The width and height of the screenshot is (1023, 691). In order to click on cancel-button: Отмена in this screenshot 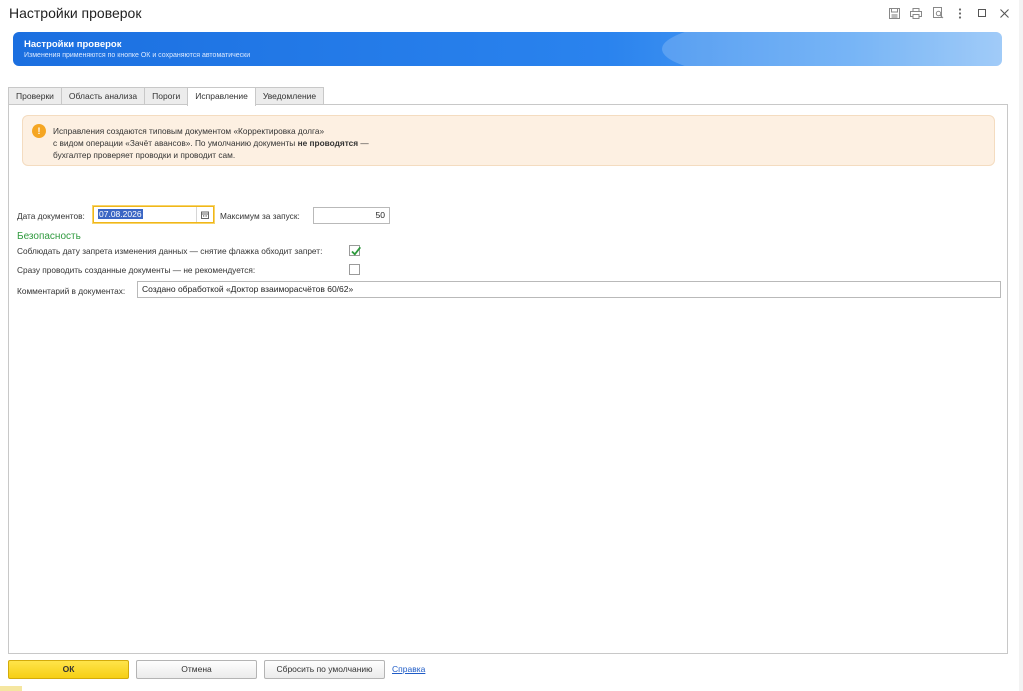, I will do `click(196, 669)`.